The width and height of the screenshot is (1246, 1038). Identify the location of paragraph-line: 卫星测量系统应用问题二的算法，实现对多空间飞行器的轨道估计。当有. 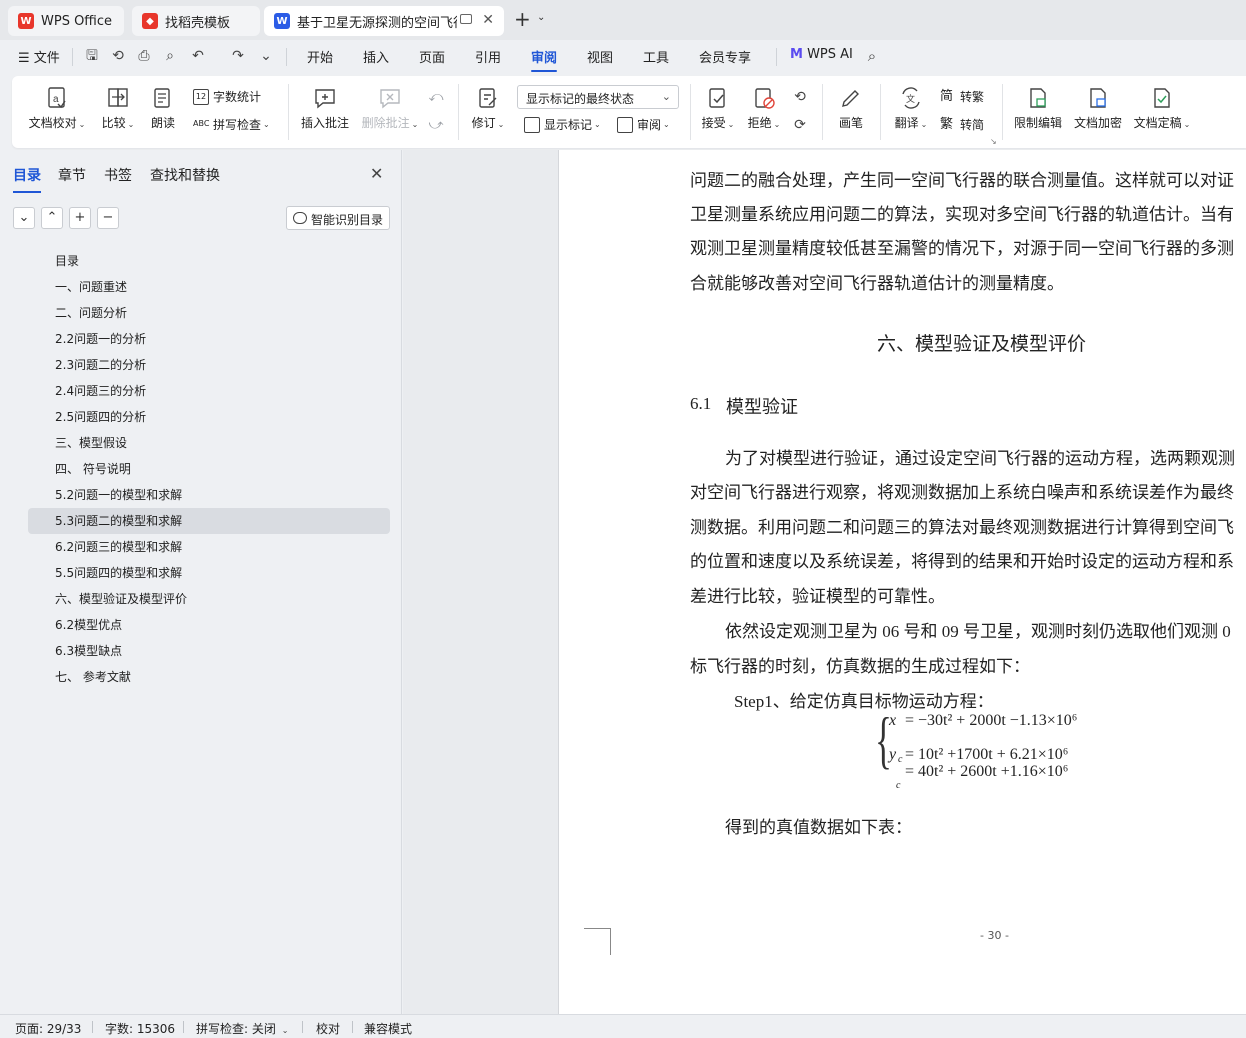
(962, 214).